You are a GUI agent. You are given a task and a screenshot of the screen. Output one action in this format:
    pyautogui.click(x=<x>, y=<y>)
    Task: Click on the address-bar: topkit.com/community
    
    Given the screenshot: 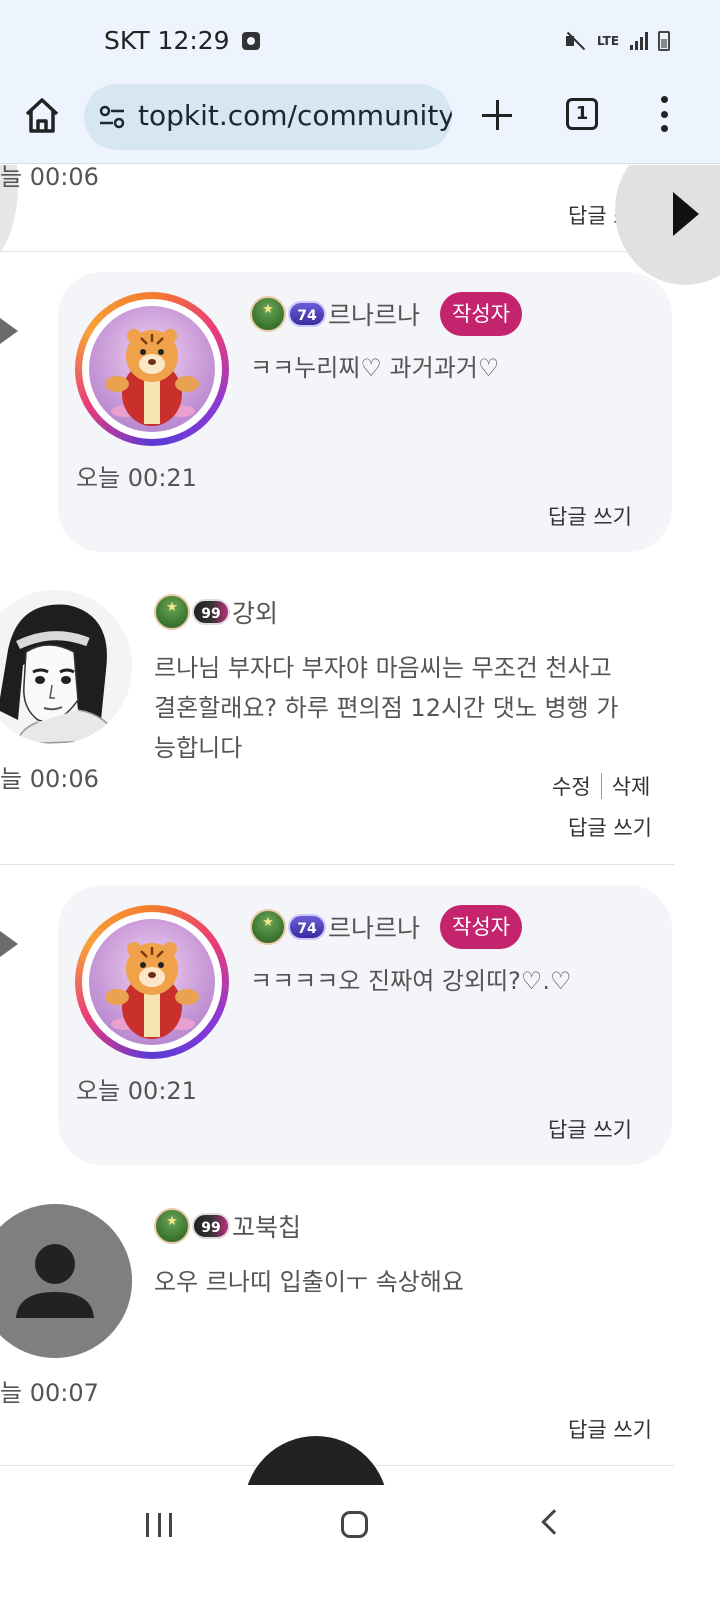 What is the action you would take?
    pyautogui.click(x=268, y=117)
    